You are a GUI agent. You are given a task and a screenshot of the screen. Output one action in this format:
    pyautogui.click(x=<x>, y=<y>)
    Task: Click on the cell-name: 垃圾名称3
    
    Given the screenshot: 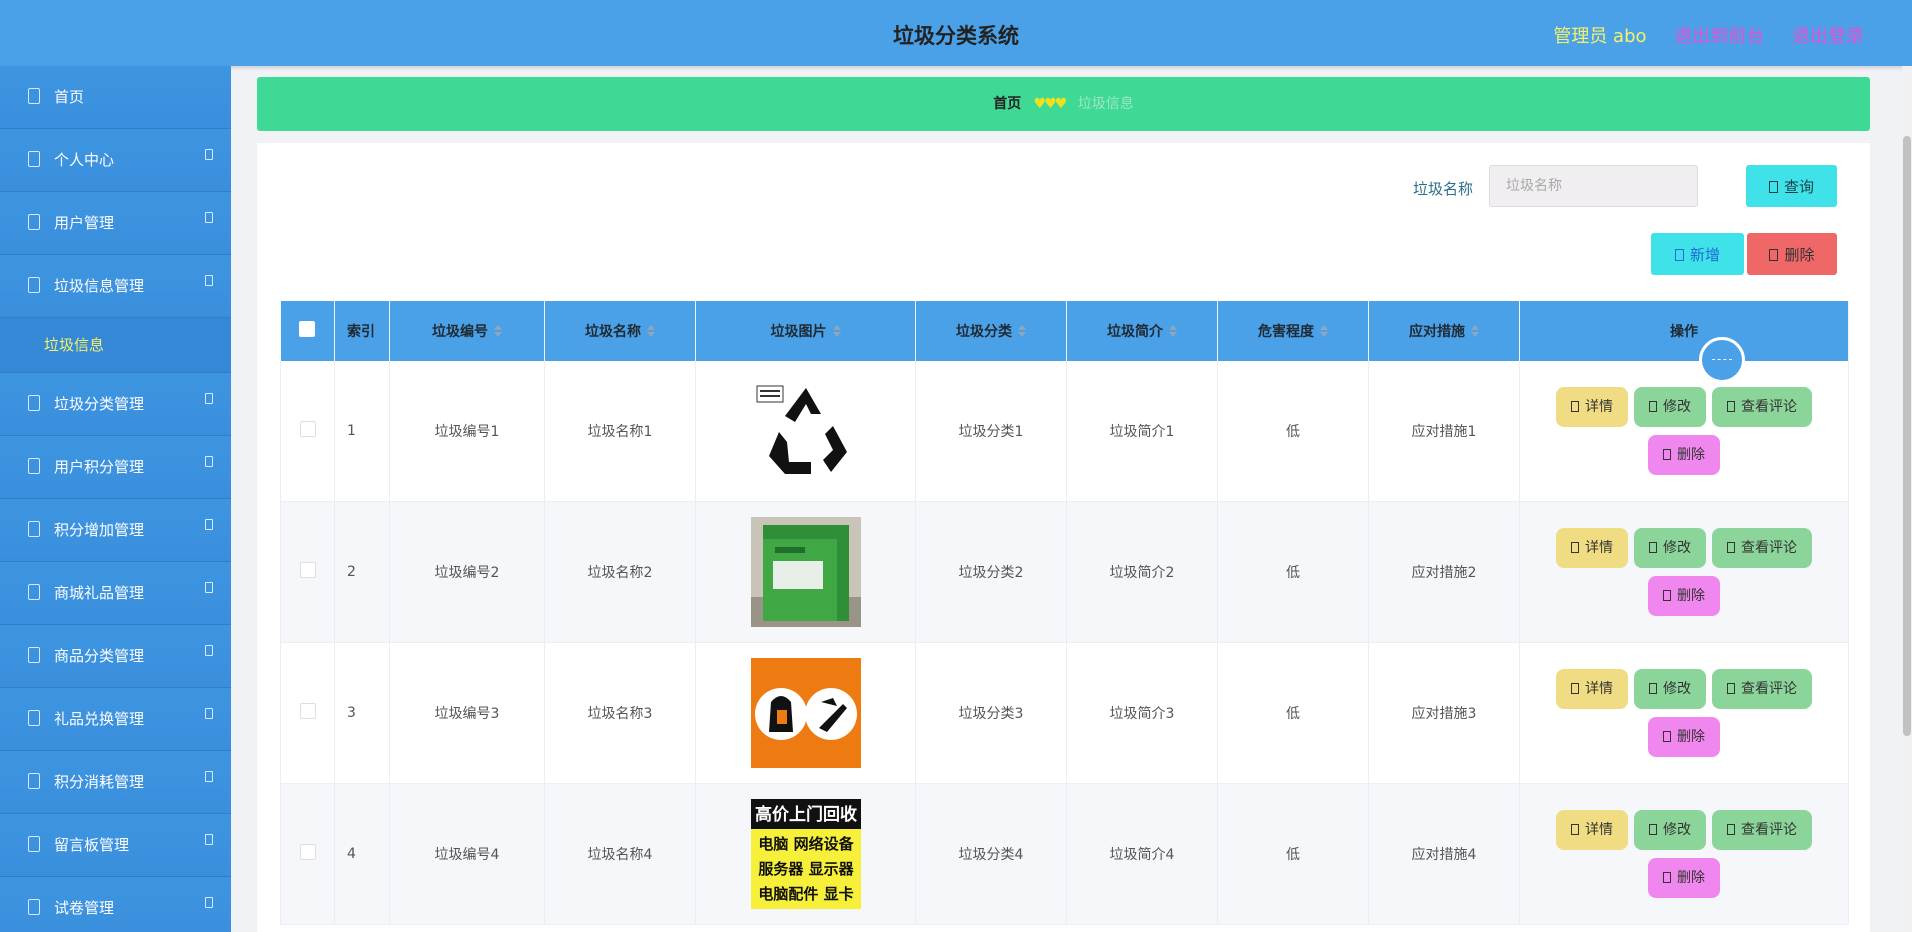 What is the action you would take?
    pyautogui.click(x=620, y=713)
    